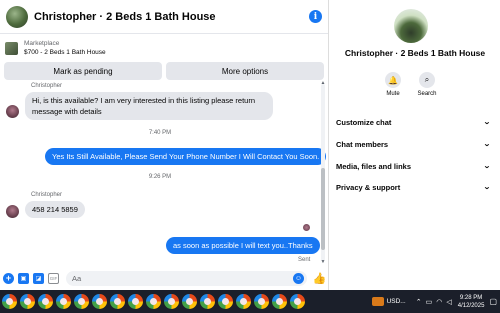 Image resolution: width=500 pixels, height=313 pixels. Describe the element at coordinates (55, 209) in the screenshot. I see `incoming-message: 458 214 5859` at that location.